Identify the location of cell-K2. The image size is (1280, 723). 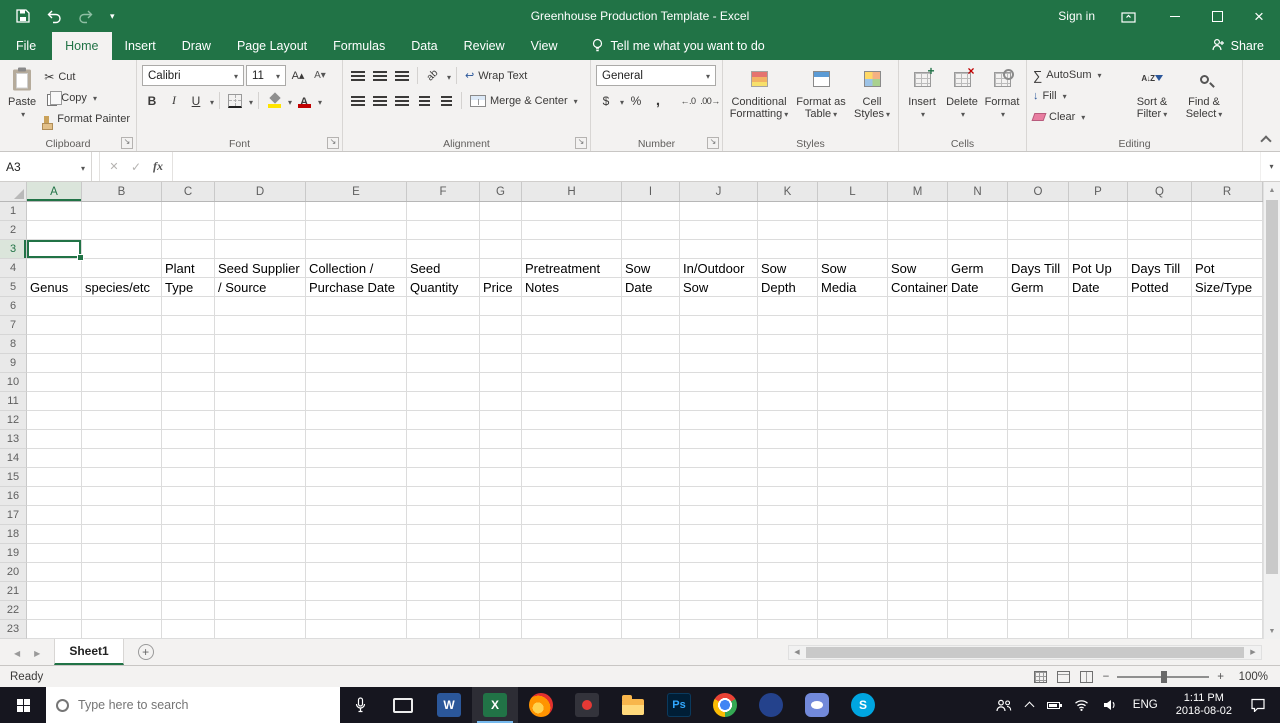
(788, 230).